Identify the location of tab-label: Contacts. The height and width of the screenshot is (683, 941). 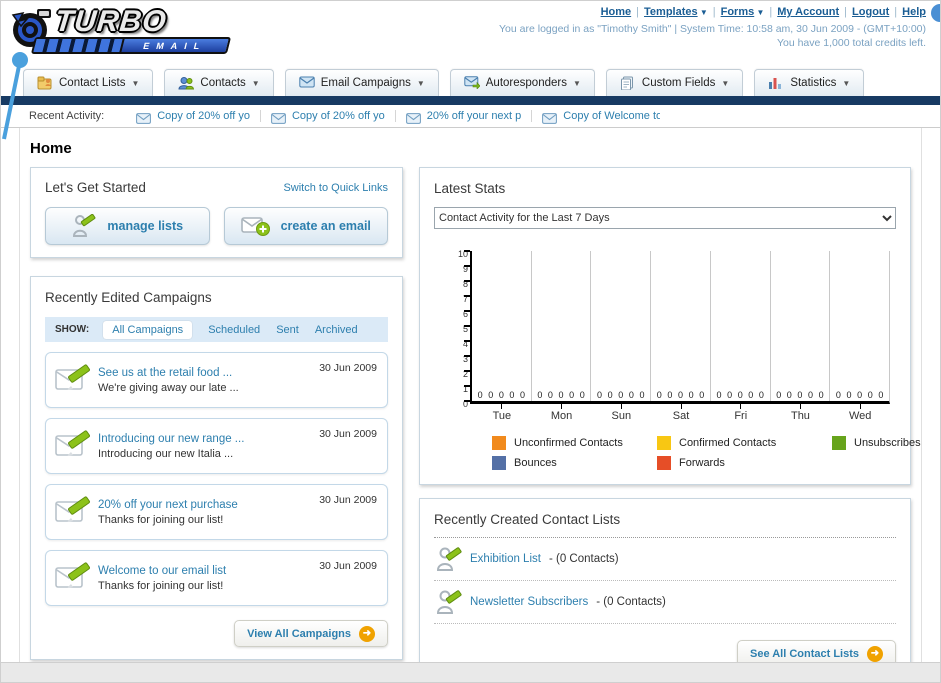
(223, 83).